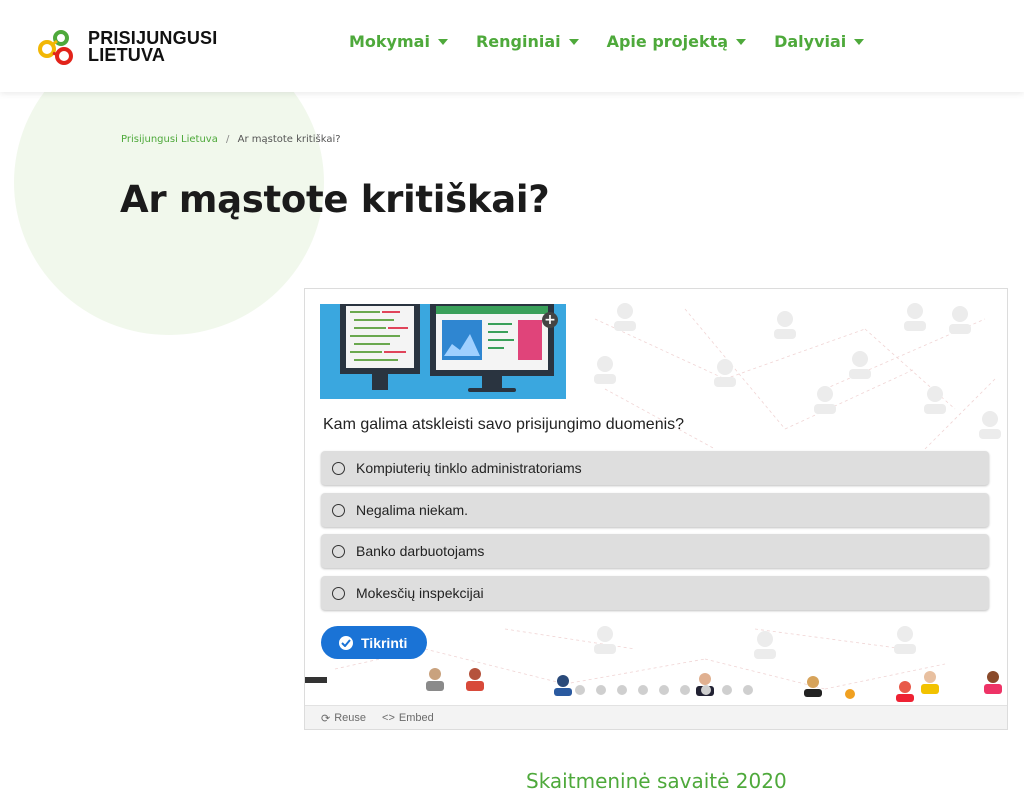 Image resolution: width=1024 pixels, height=806 pixels. I want to click on breadcrumb-home-link: Prisijungusi Lietuva, so click(169, 139).